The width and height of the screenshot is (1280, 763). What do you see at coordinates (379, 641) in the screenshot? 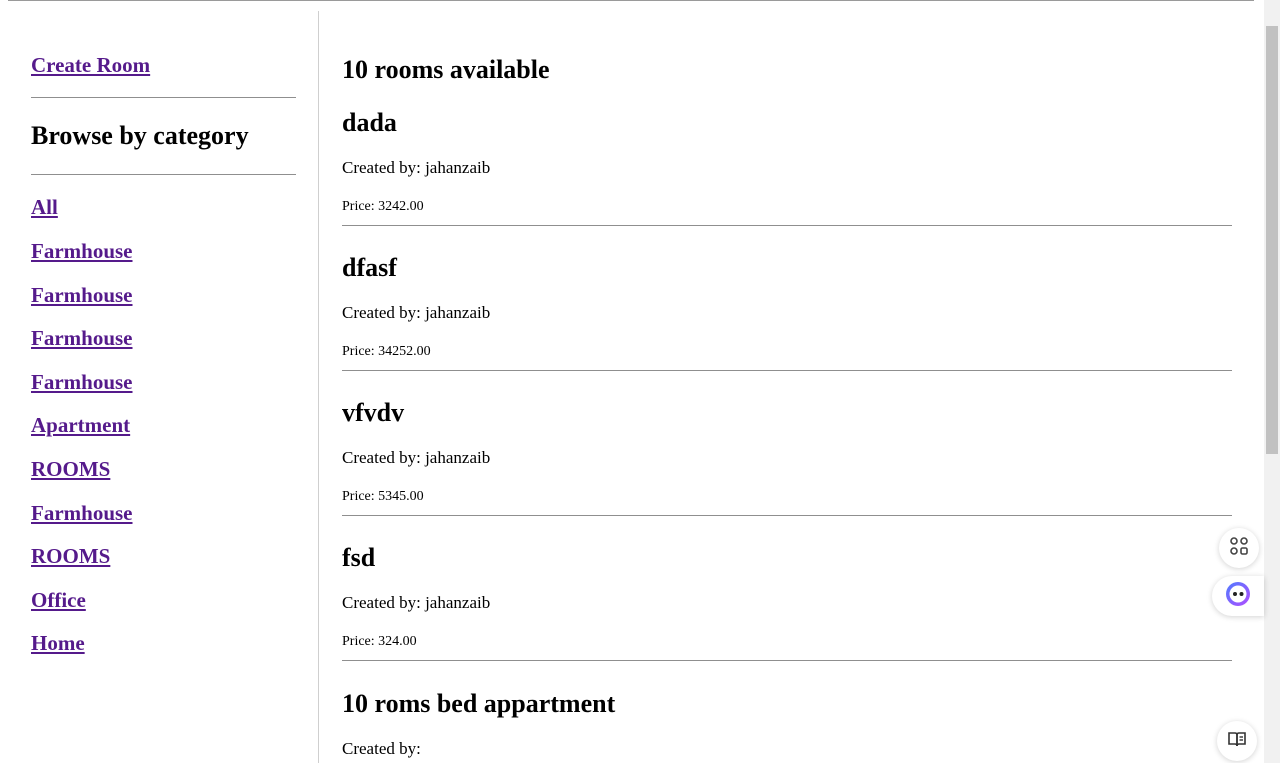
I see `room-price: Price: 324.00` at bounding box center [379, 641].